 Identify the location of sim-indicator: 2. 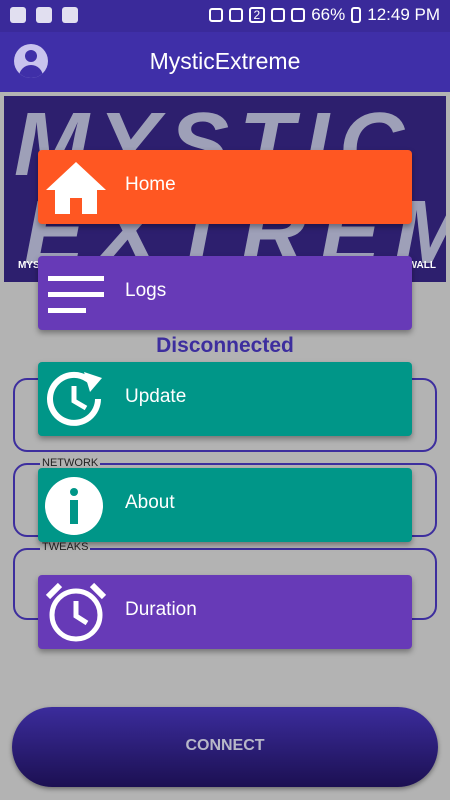
(257, 15).